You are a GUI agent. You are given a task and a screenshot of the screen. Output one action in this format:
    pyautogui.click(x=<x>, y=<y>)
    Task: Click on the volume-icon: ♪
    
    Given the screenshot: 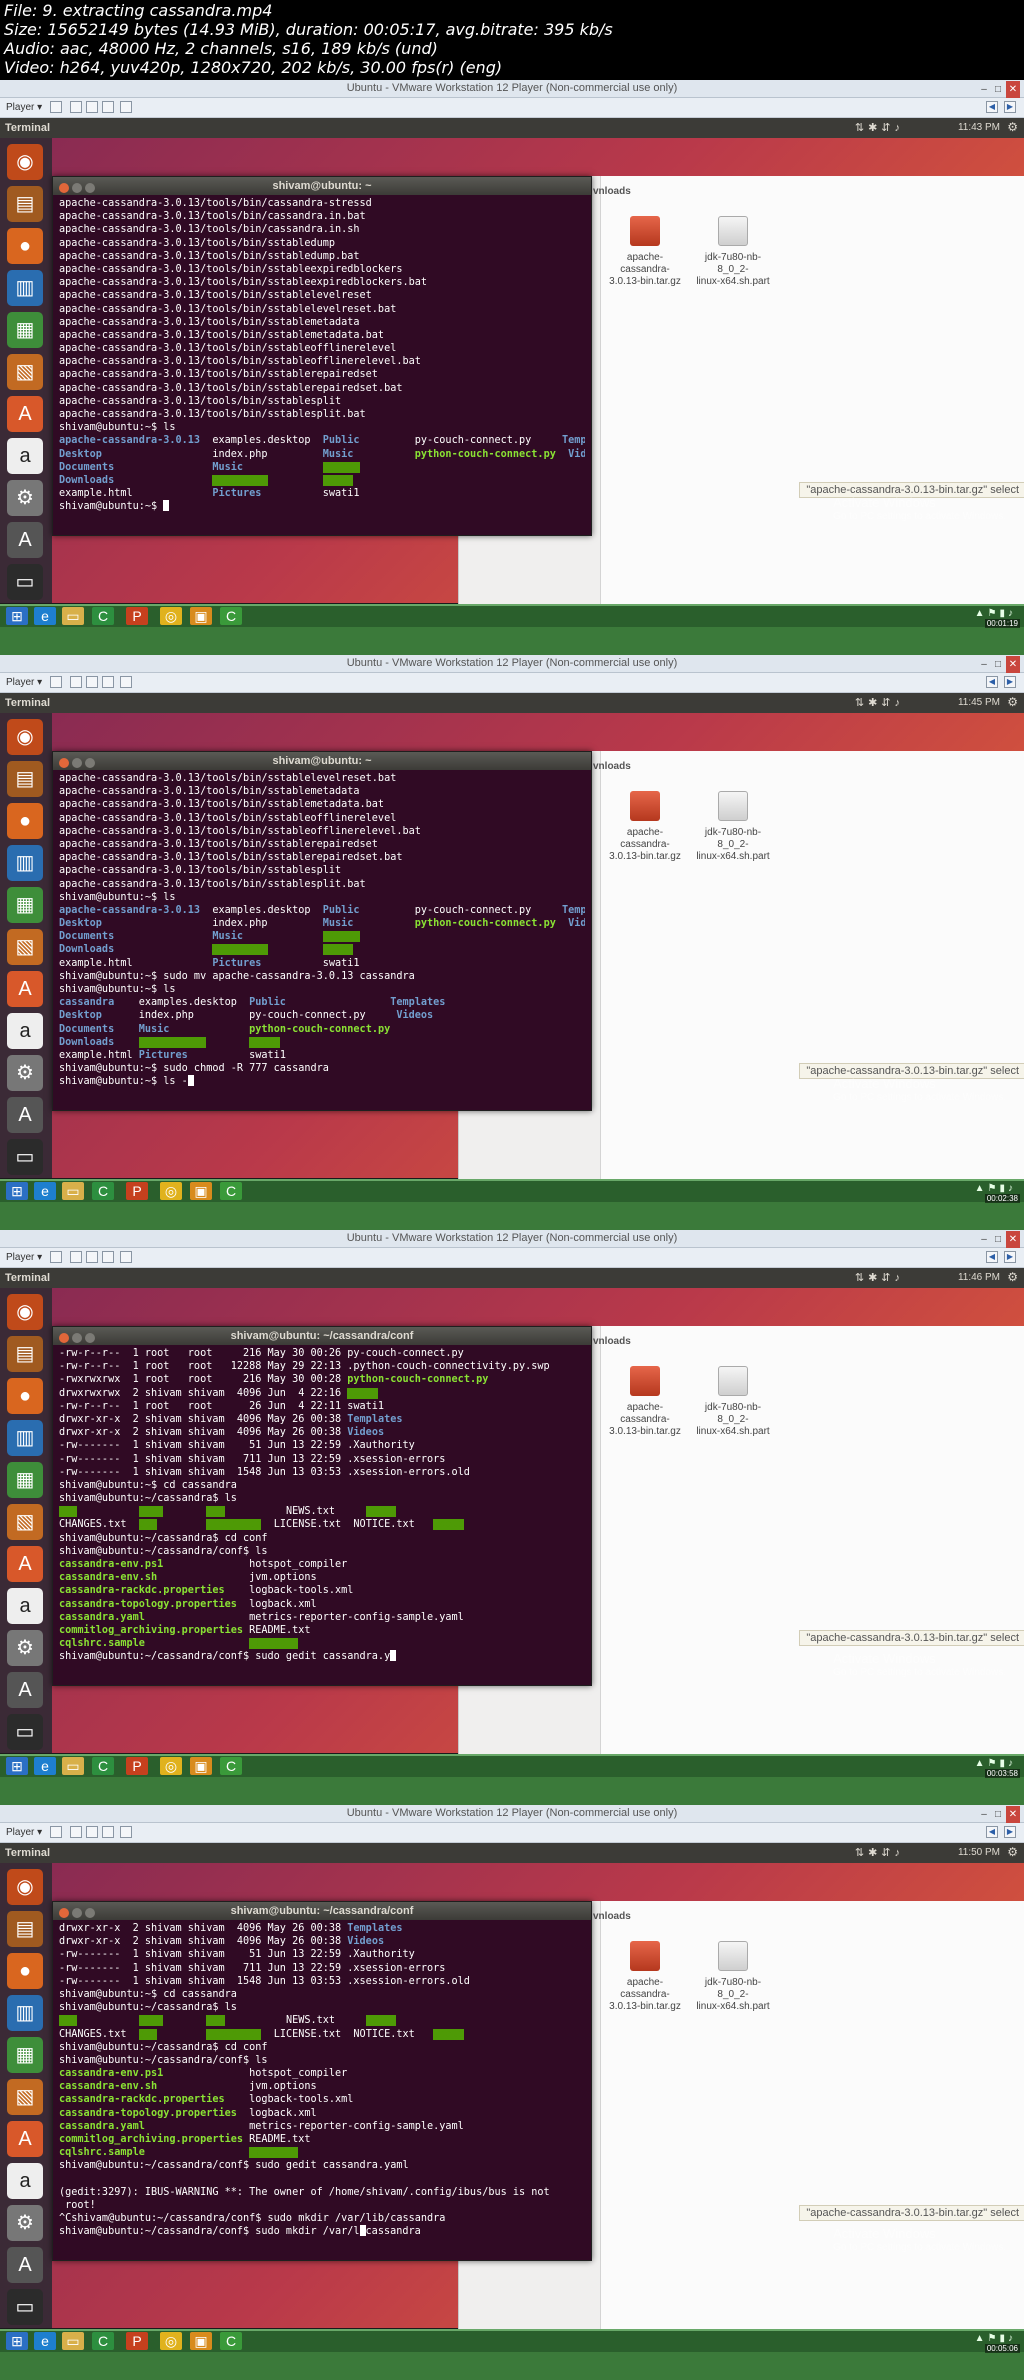 What is the action you would take?
    pyautogui.click(x=900, y=703)
    